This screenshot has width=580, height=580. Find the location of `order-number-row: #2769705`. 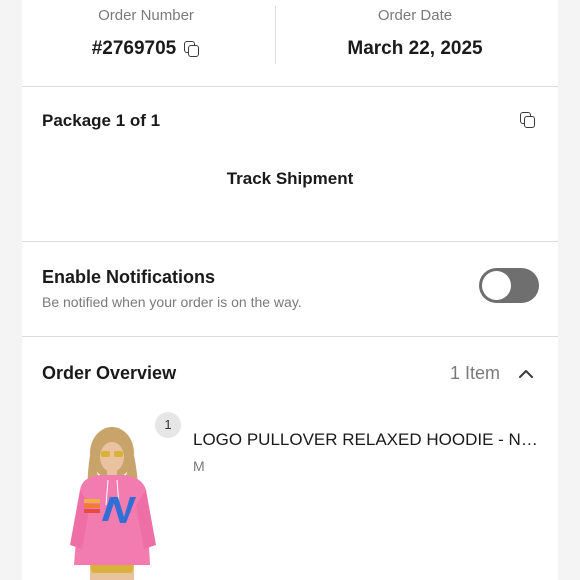

order-number-row: #2769705 is located at coordinates (146, 49).